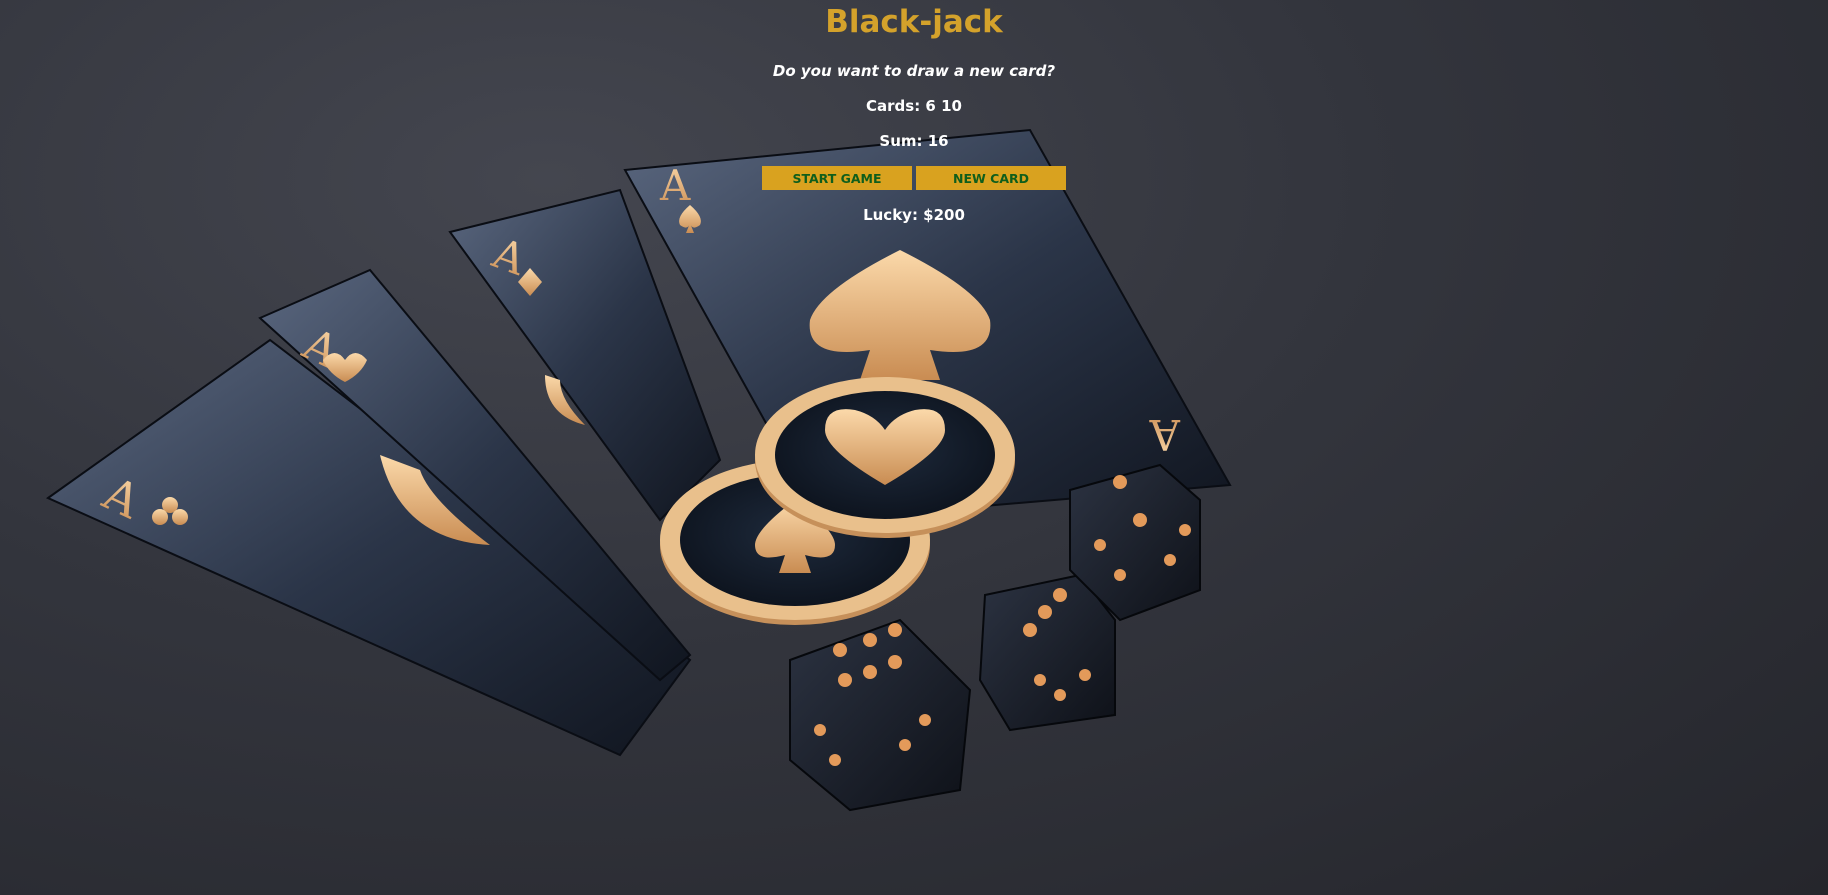  What do you see at coordinates (1047, 652) in the screenshot?
I see `die-three` at bounding box center [1047, 652].